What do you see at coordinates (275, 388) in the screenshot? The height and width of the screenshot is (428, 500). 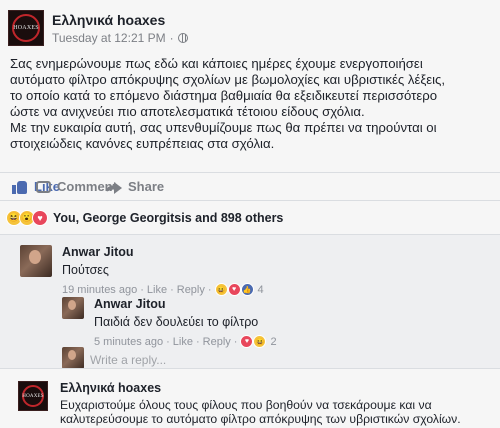 I see `page-comment-name: Ελληνικά hoaxes` at bounding box center [275, 388].